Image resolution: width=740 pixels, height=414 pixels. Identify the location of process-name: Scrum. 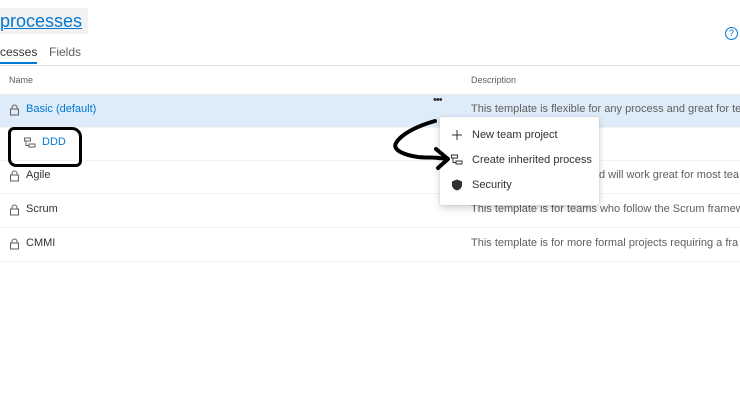
(42, 209).